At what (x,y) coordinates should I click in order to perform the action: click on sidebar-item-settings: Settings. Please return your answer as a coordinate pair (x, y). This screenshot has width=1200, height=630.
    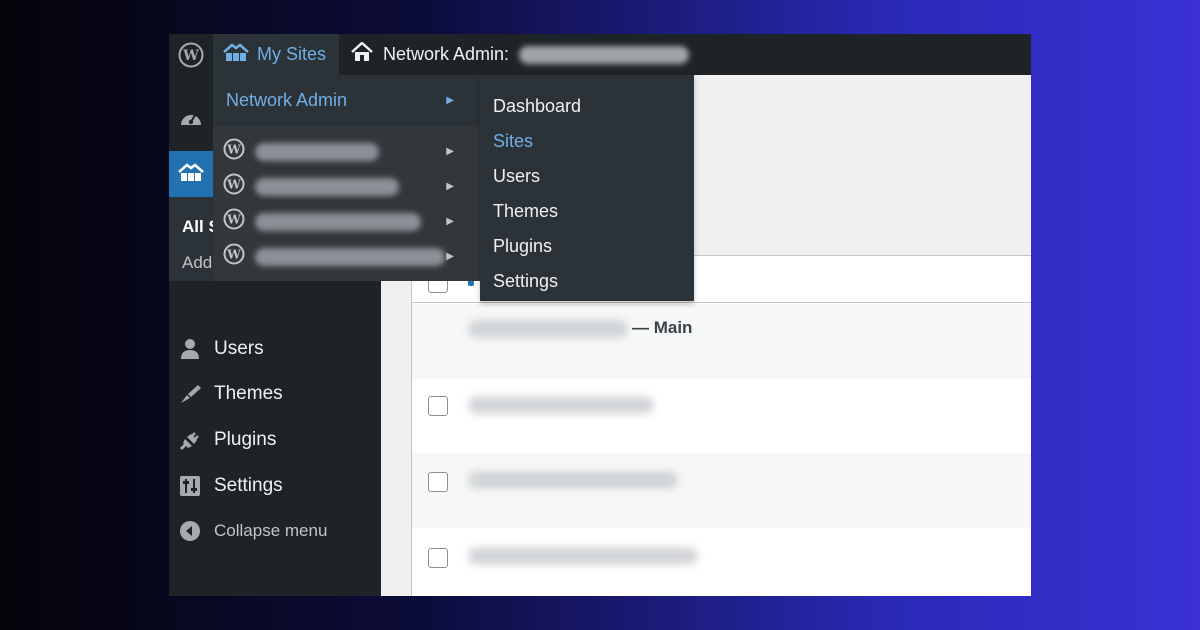
    Looking at the image, I should click on (275, 486).